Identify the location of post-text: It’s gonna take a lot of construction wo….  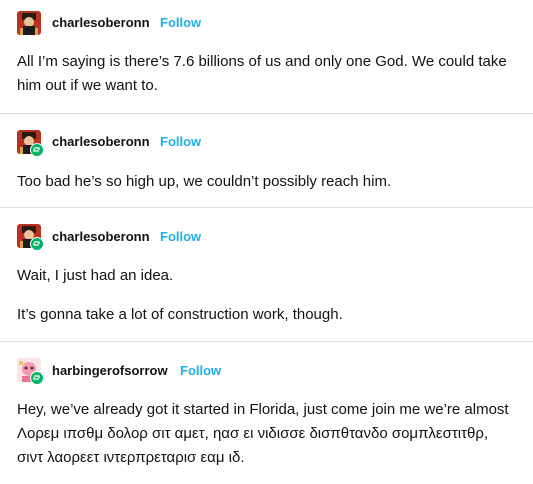
(180, 314).